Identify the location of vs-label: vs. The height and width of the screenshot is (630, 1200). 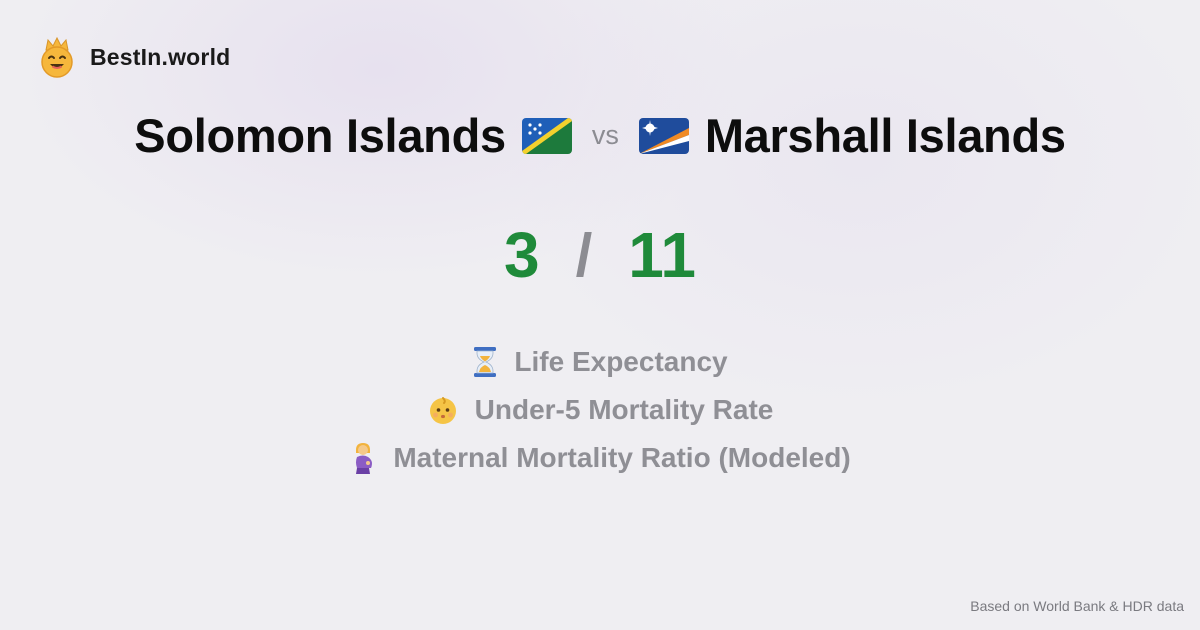
(605, 135).